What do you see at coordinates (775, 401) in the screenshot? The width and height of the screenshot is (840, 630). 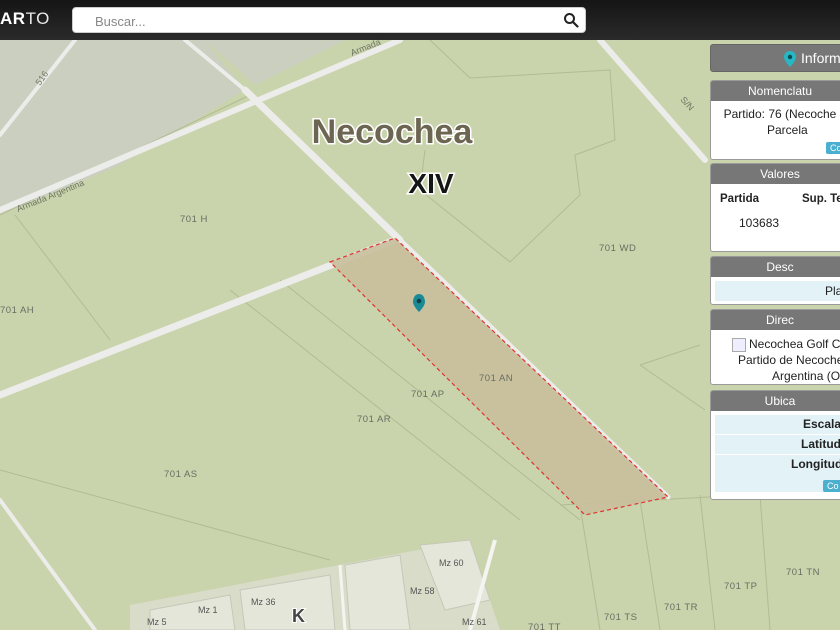 I see `ubicacion-header: Ubica` at bounding box center [775, 401].